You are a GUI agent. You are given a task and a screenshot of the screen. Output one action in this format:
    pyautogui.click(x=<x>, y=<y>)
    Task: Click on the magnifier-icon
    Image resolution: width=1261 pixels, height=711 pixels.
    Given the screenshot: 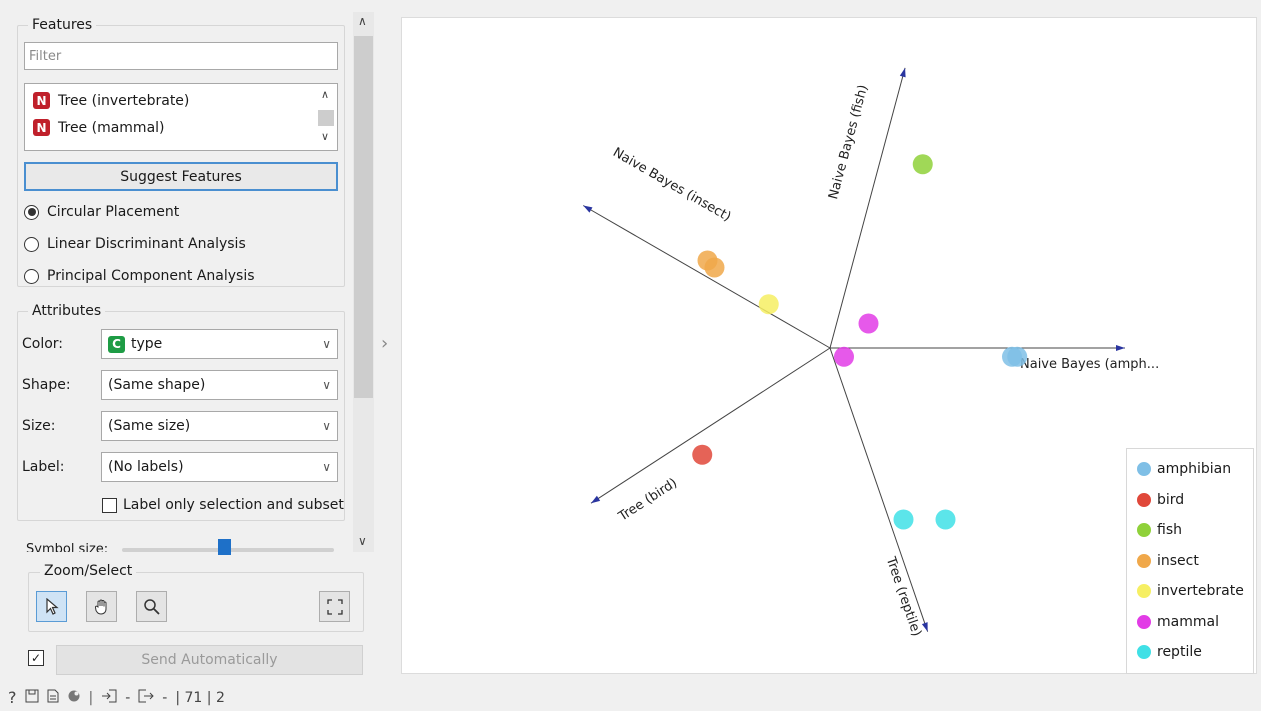 What is the action you would take?
    pyautogui.click(x=151, y=606)
    